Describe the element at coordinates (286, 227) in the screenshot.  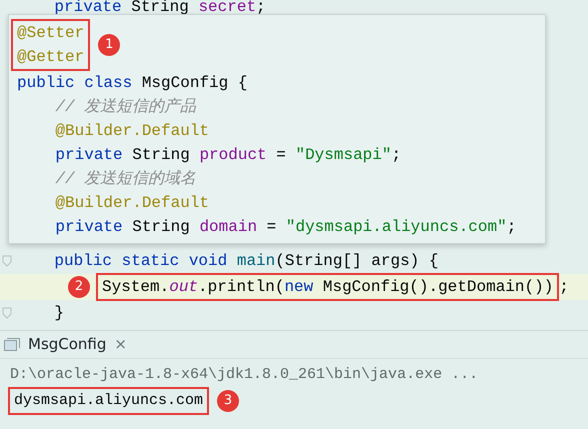
I see `code-line: private String domain = "dysmsapi.aliyuncs.com";` at that location.